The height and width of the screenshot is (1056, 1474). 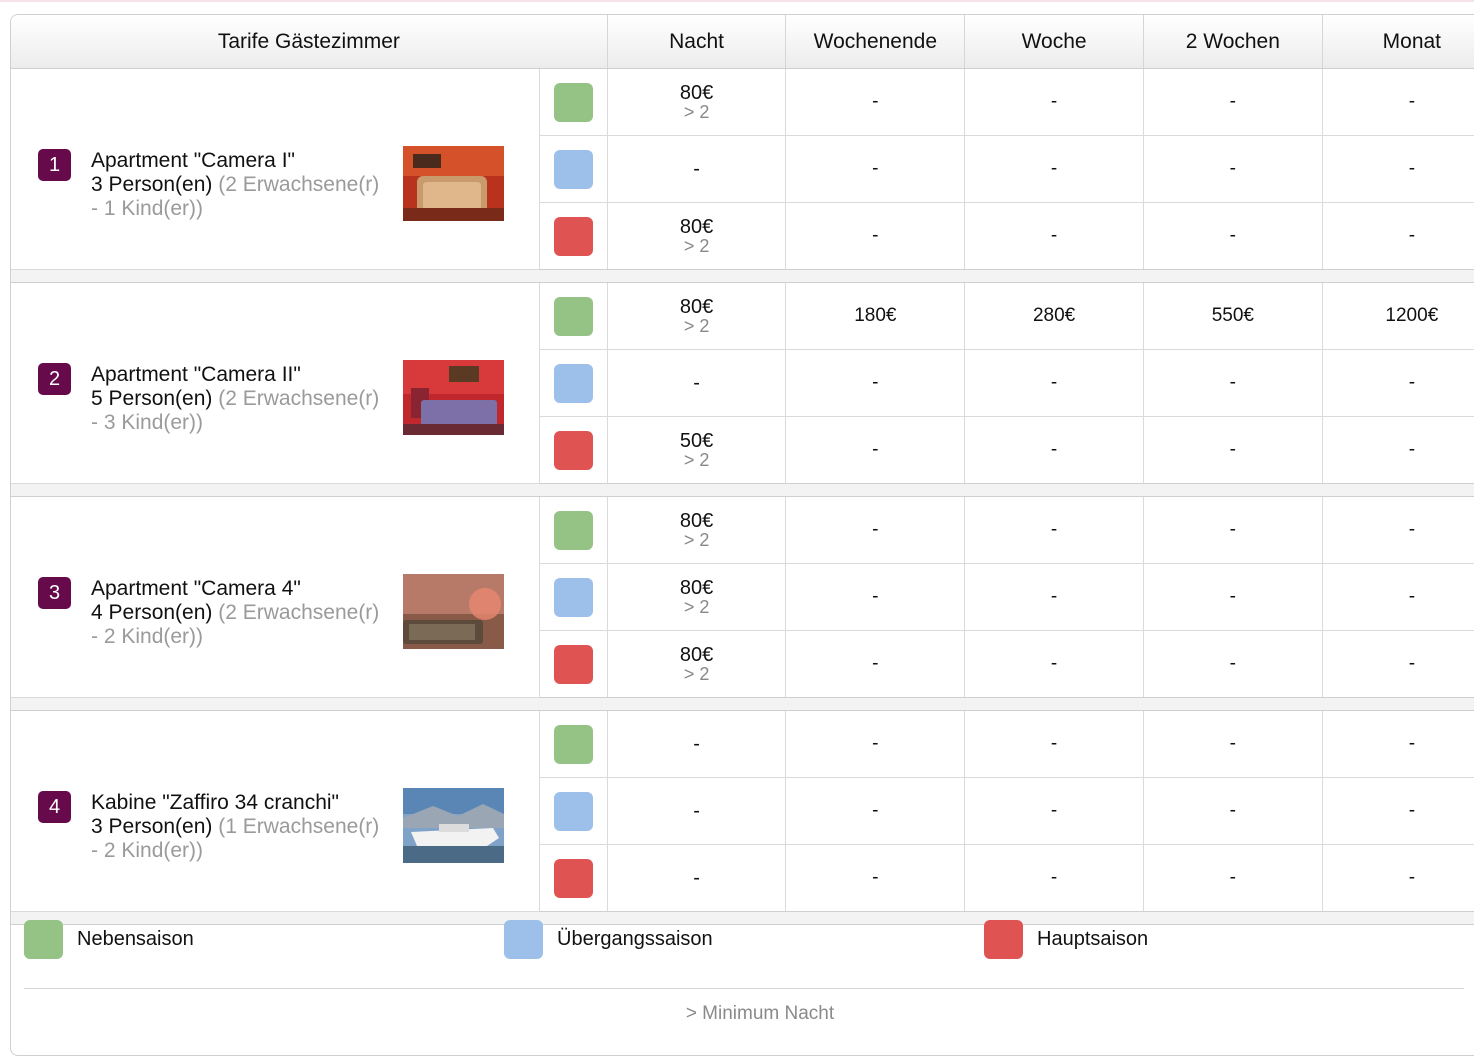 What do you see at coordinates (1093, 939) in the screenshot?
I see `legend-label-high: Hauptsaison` at bounding box center [1093, 939].